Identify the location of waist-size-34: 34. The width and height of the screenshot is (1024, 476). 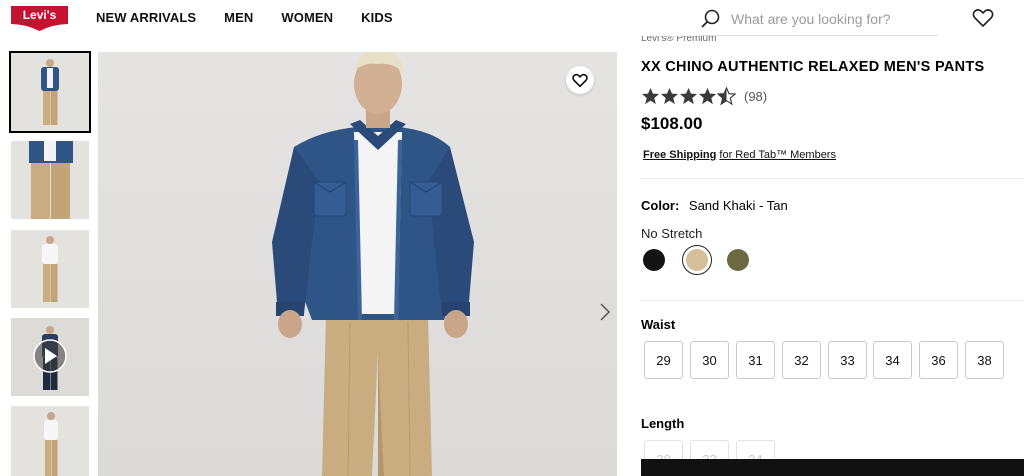
(892, 360).